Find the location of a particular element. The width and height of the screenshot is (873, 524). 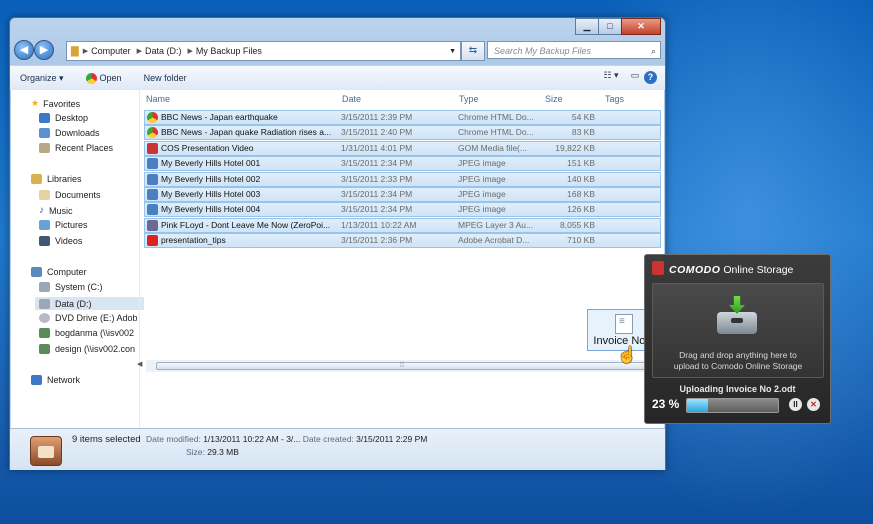

nav-label: Favorites is located at coordinates (62, 103).